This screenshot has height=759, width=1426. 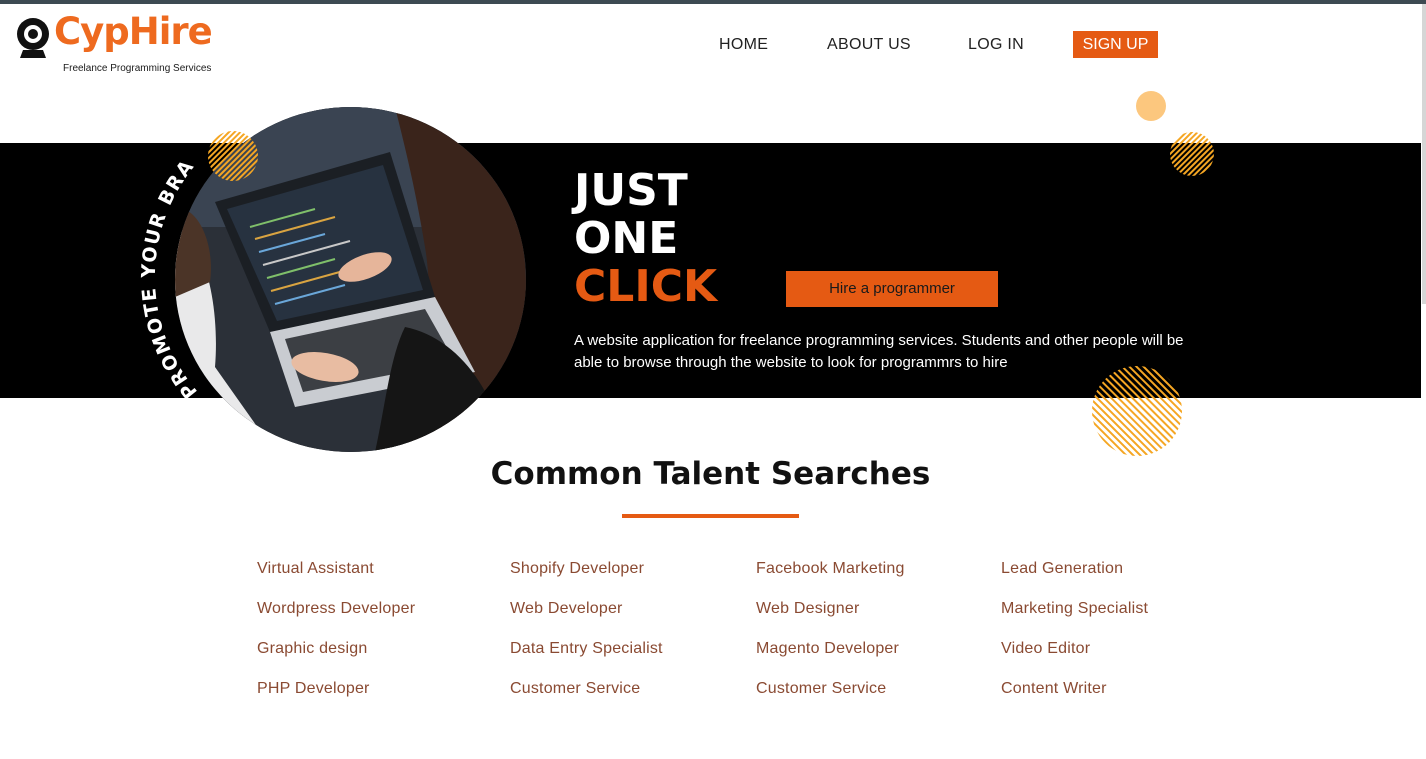 I want to click on decorative-hatched-circle, so click(x=1192, y=154).